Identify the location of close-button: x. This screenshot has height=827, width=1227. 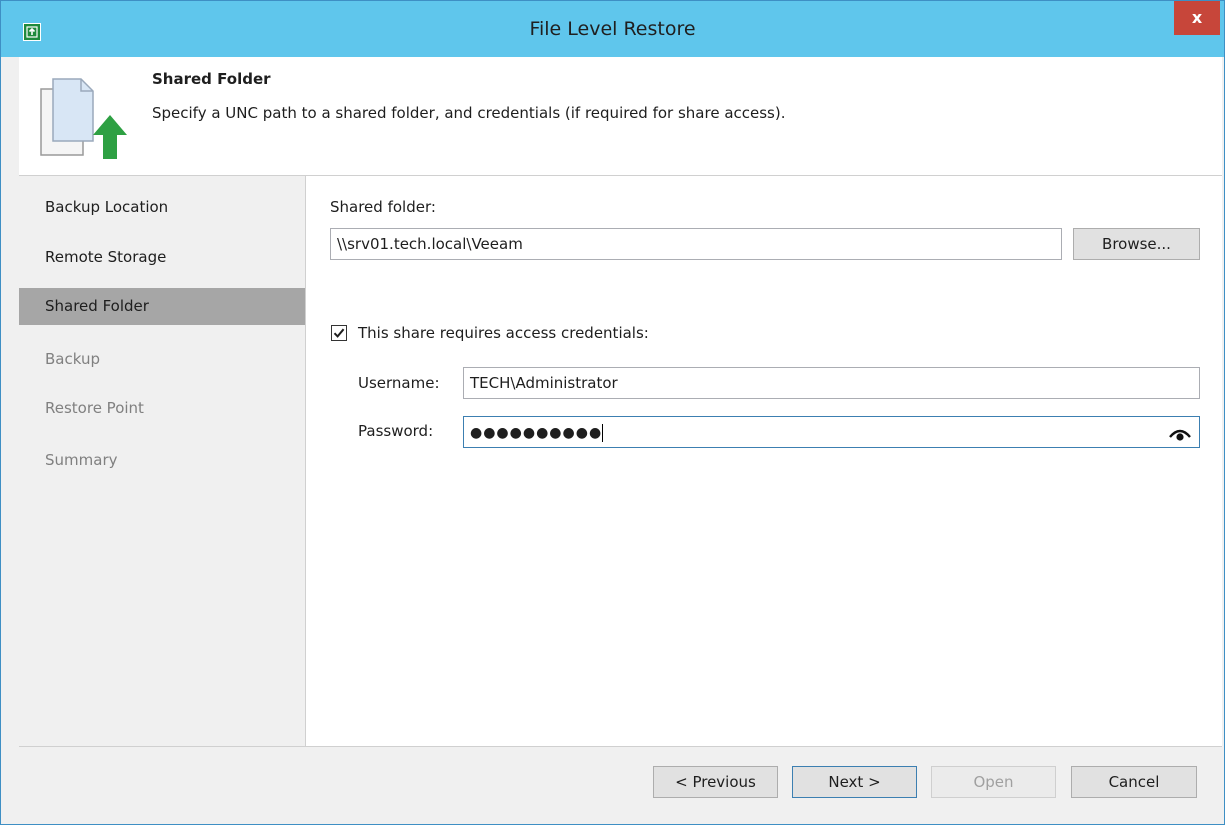
(1197, 18).